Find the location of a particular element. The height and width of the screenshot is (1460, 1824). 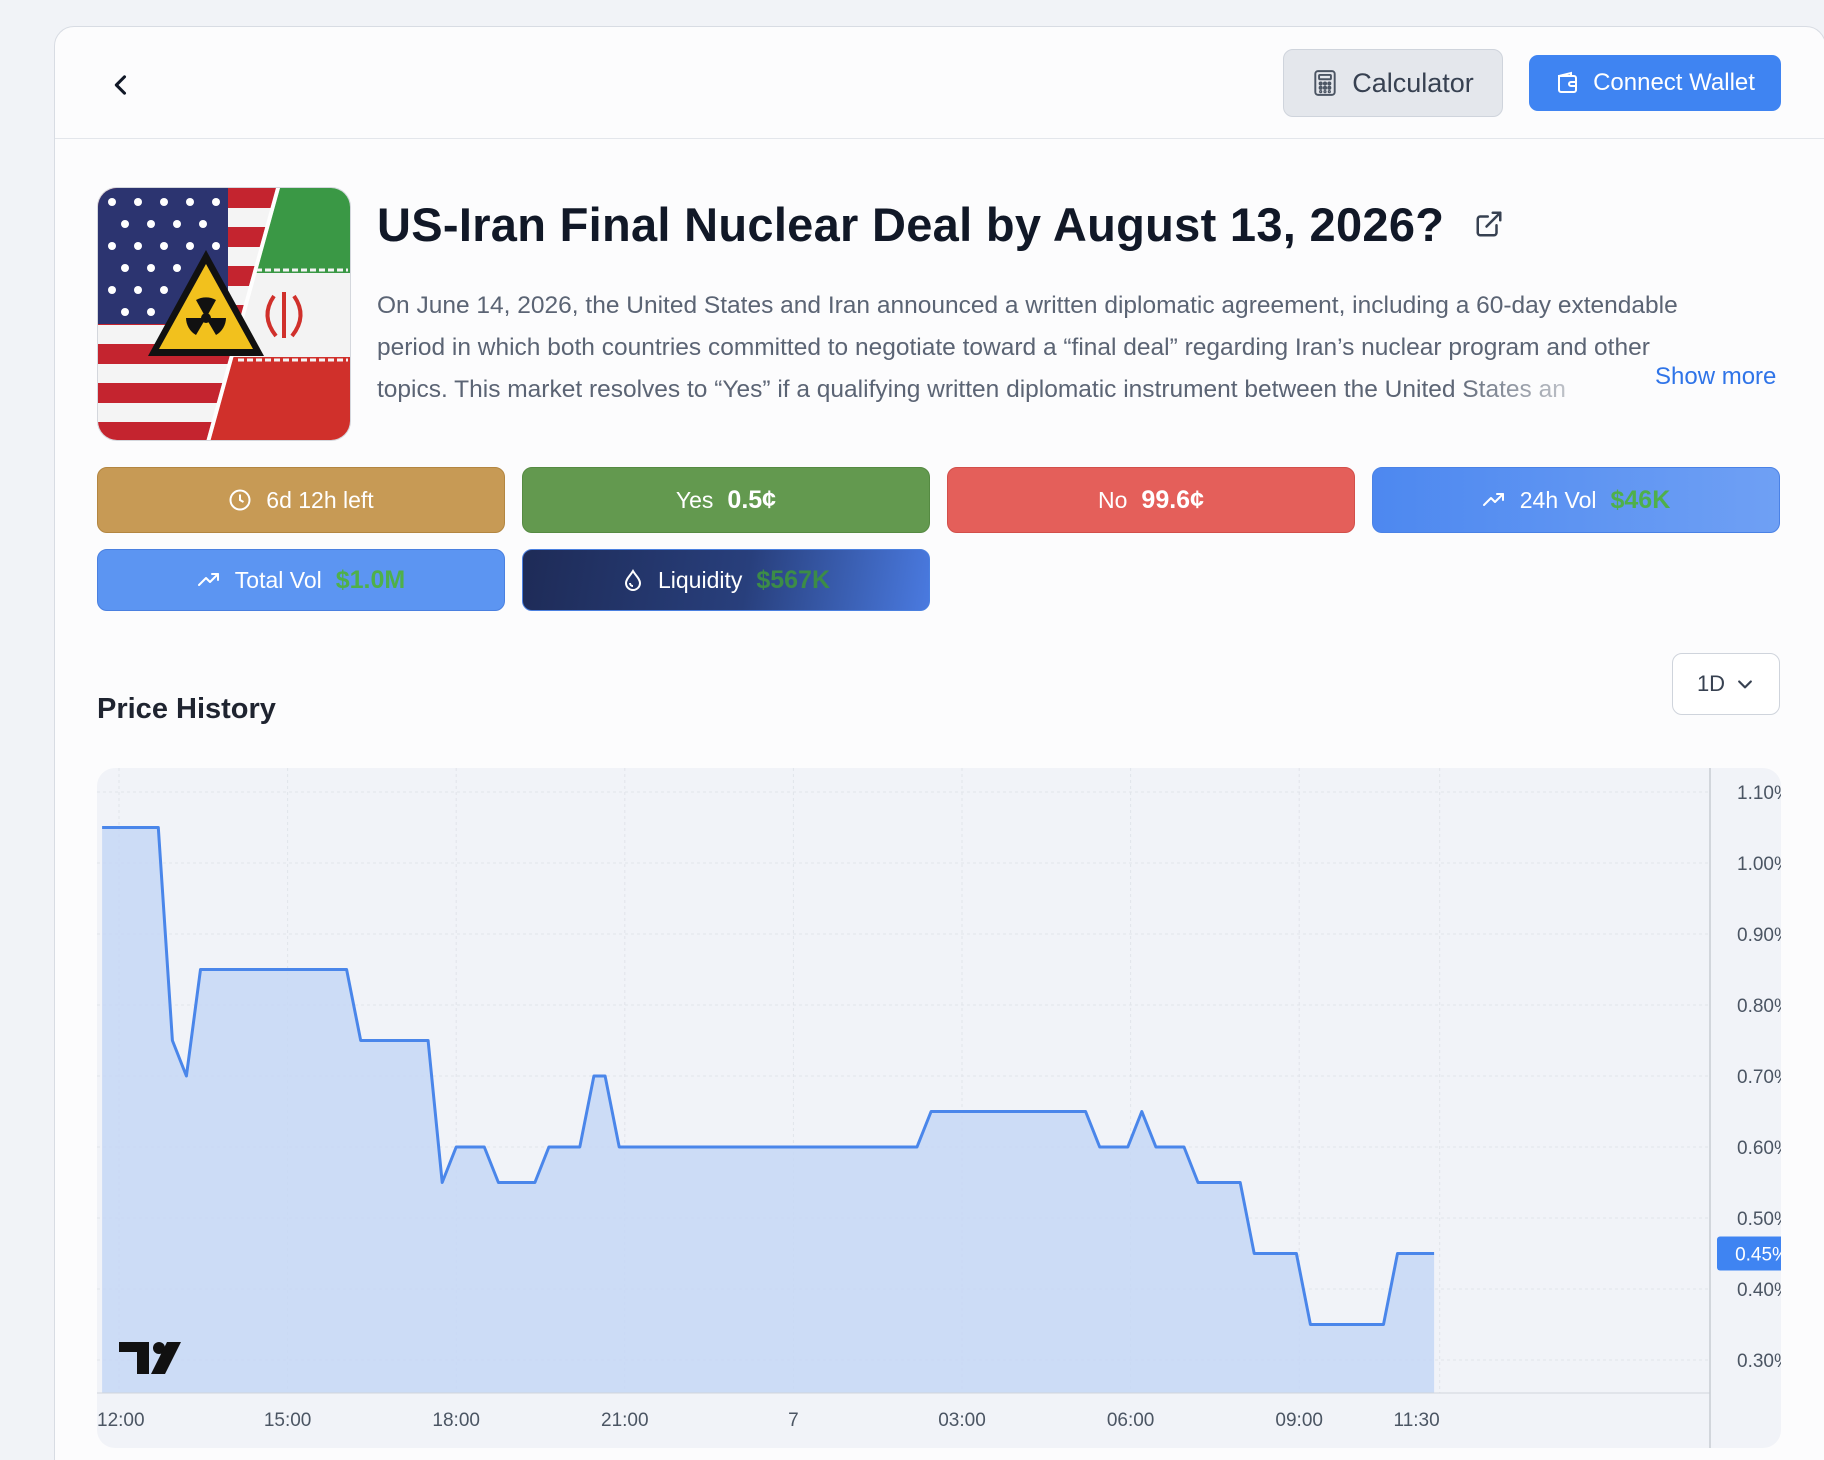

connect-wallet-label: Connect Wallet is located at coordinates (1674, 82).